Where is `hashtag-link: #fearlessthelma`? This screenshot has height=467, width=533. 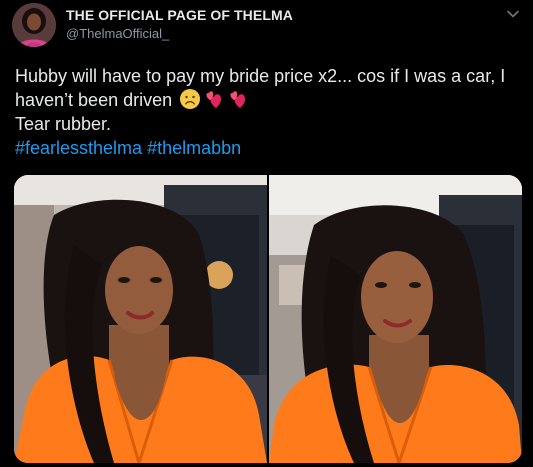
hashtag-link: #fearlessthelma is located at coordinates (78, 148).